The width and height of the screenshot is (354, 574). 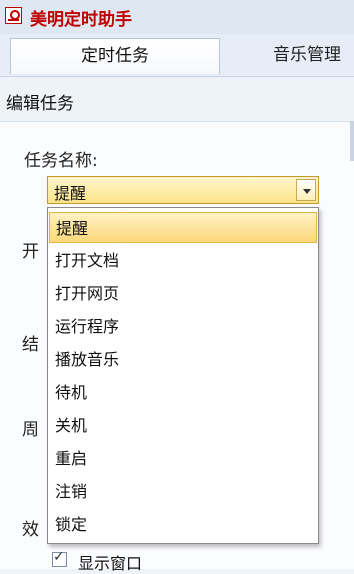 What do you see at coordinates (183, 359) in the screenshot?
I see `dropdown-option-play-music: 播放音乐` at bounding box center [183, 359].